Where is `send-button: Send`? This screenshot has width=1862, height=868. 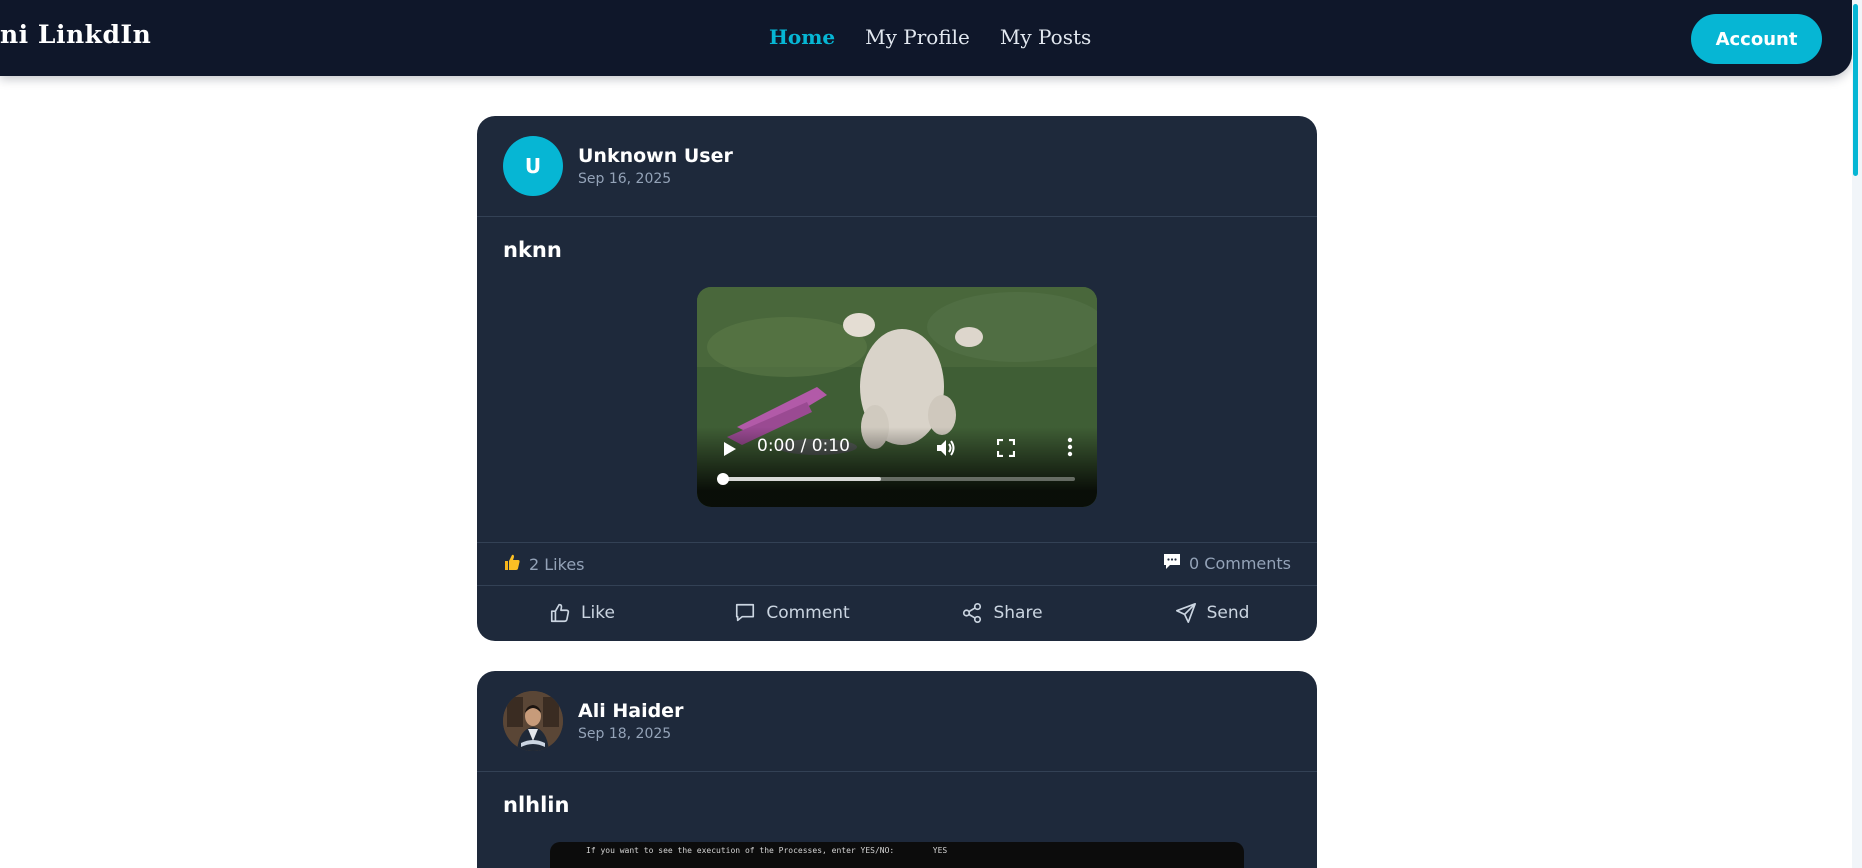
send-button: Send is located at coordinates (1212, 613).